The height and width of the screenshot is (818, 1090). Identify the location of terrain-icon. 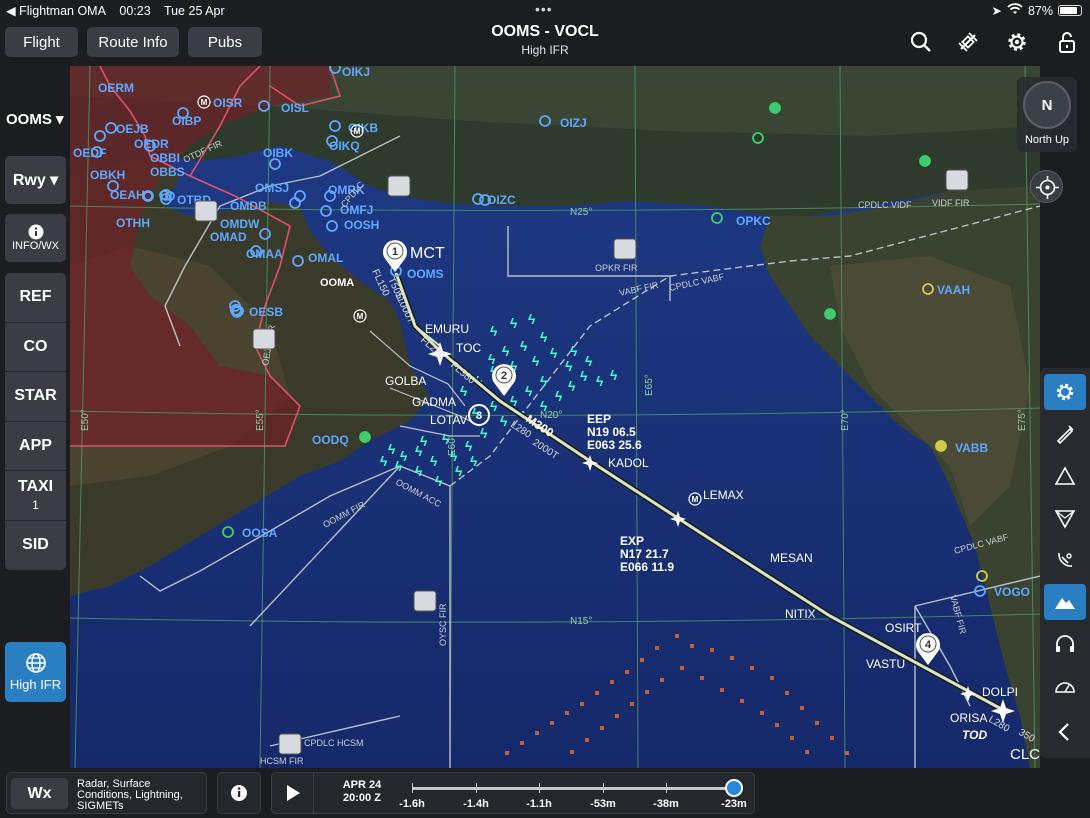
(1065, 602).